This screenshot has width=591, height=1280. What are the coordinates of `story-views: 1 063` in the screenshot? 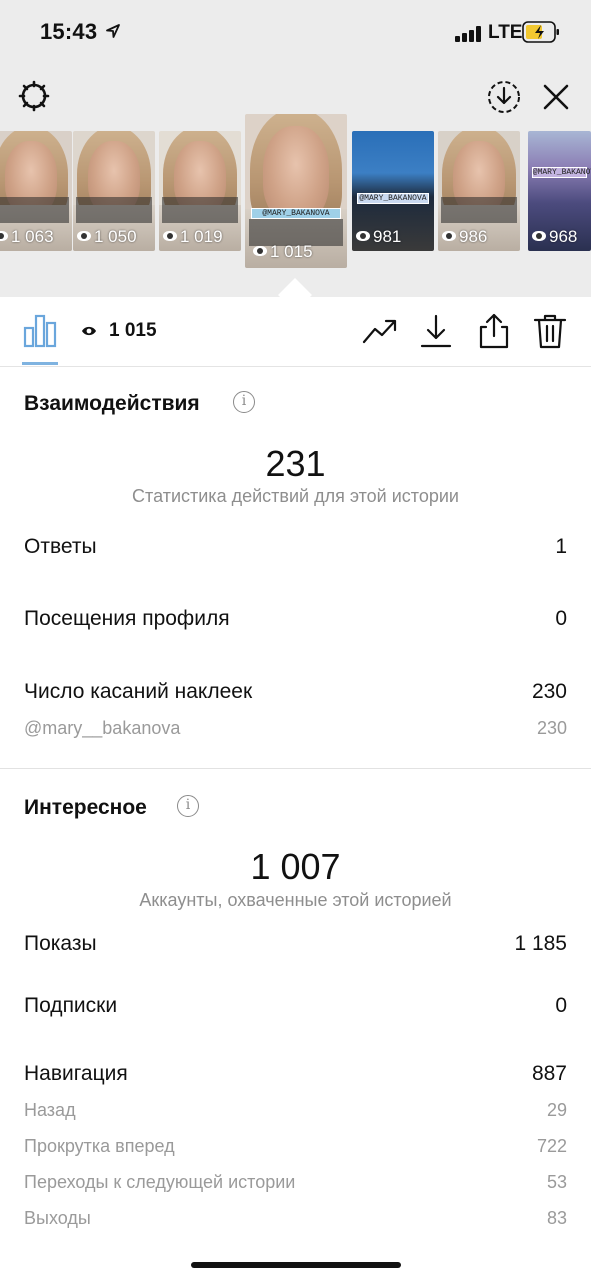 It's located at (32, 236).